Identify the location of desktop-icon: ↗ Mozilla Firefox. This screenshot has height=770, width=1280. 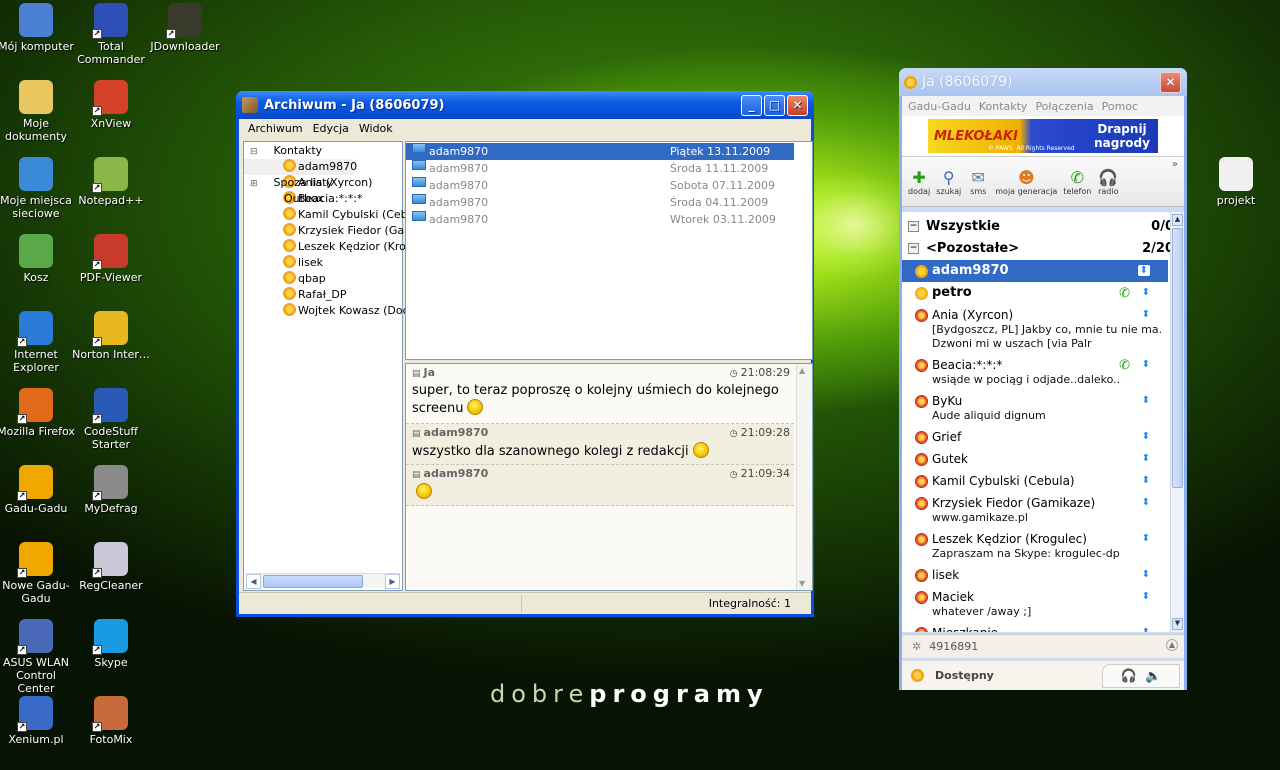
(37, 413).